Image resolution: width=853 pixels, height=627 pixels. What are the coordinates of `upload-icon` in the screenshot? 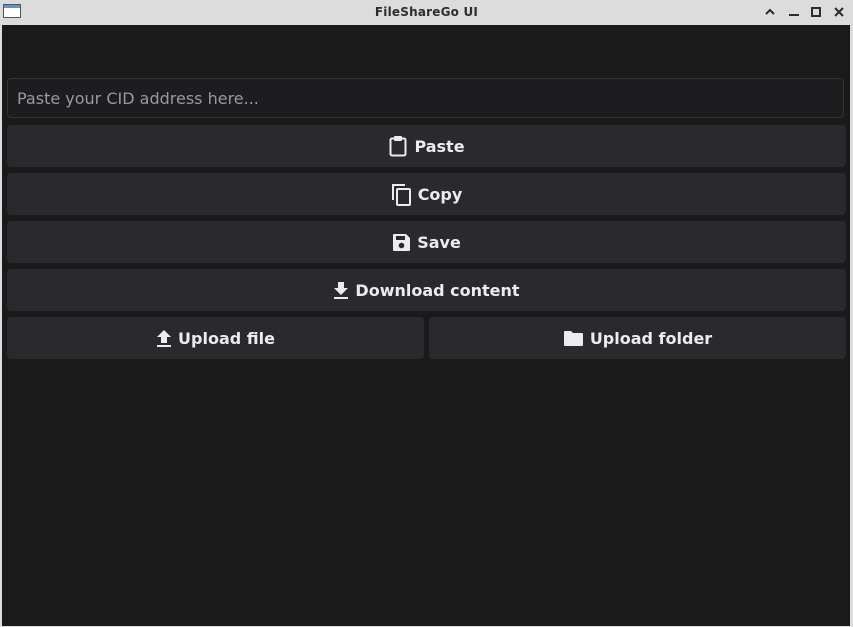 It's located at (164, 338).